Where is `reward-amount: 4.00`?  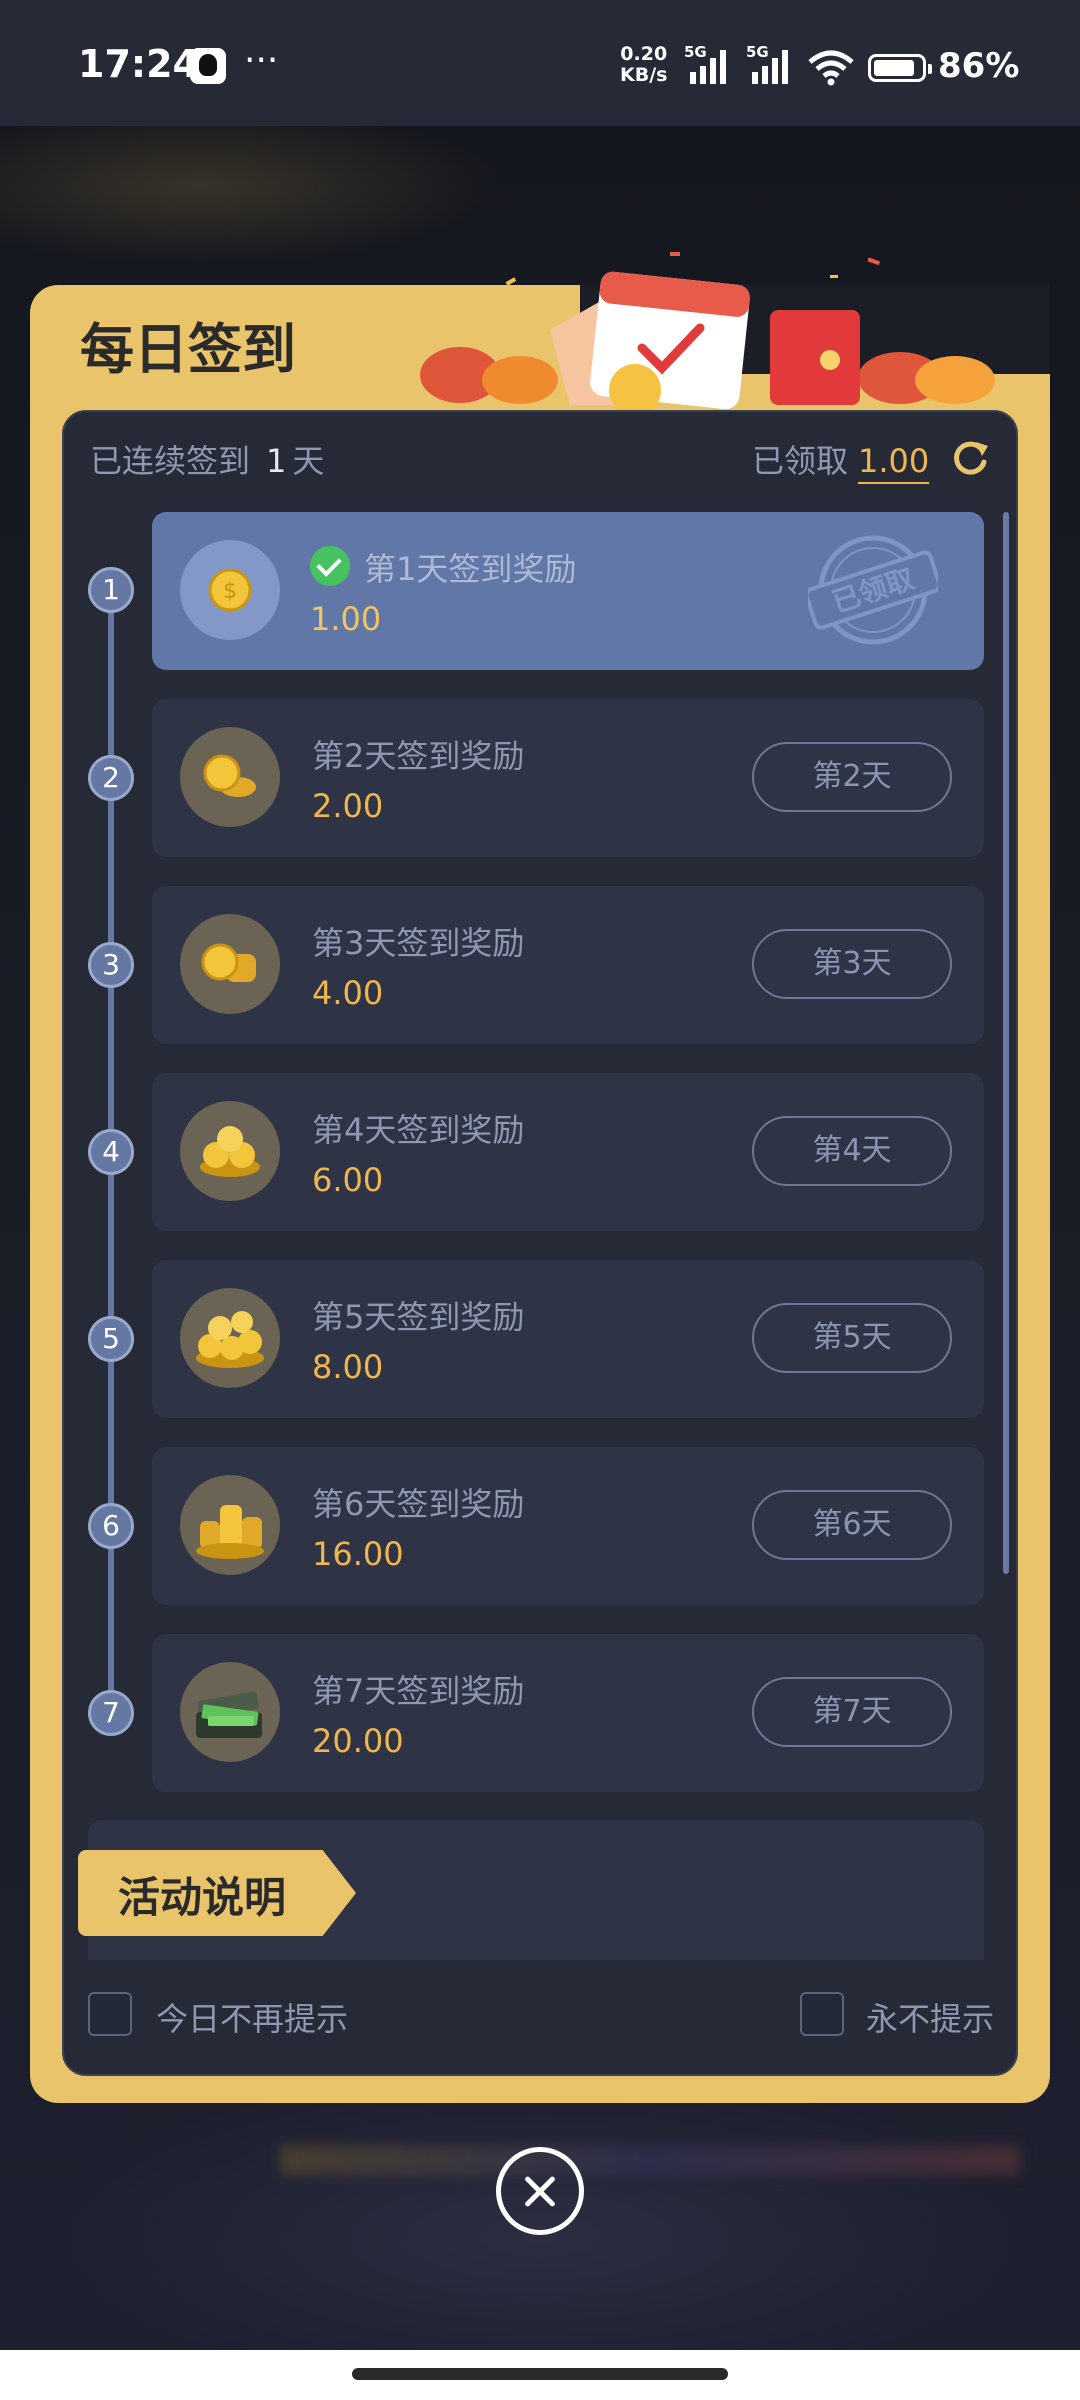 reward-amount: 4.00 is located at coordinates (348, 993).